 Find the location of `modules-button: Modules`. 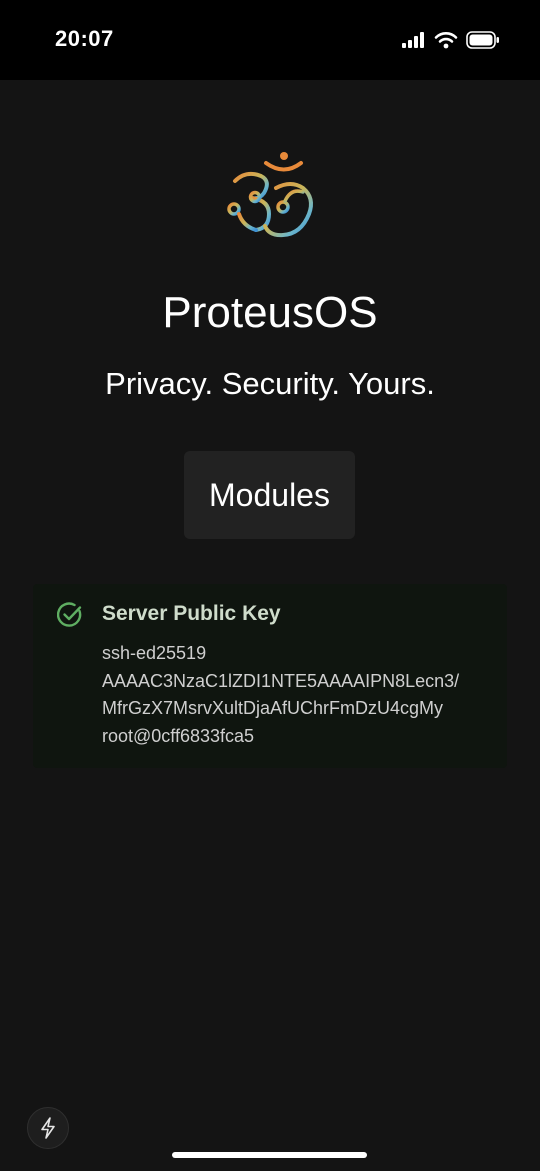

modules-button: Modules is located at coordinates (269, 495).